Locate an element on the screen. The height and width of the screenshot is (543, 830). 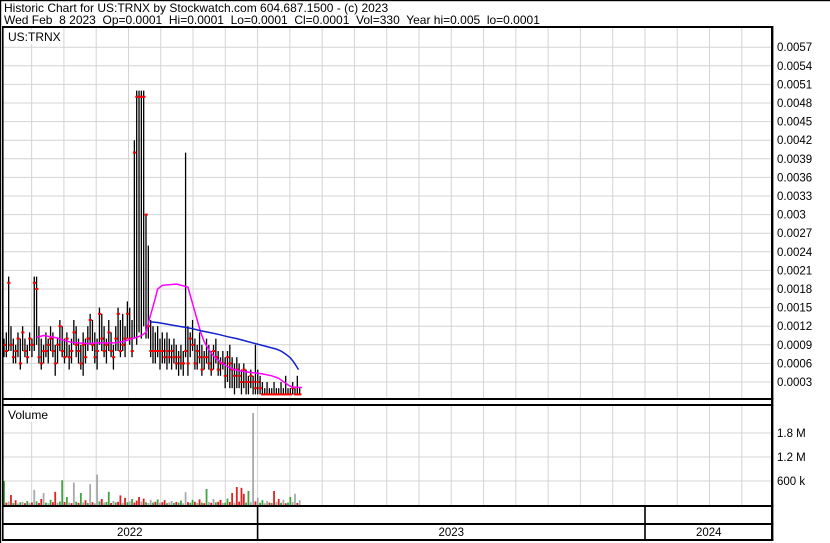
volume-panel-label: Volume is located at coordinates (28, 415).